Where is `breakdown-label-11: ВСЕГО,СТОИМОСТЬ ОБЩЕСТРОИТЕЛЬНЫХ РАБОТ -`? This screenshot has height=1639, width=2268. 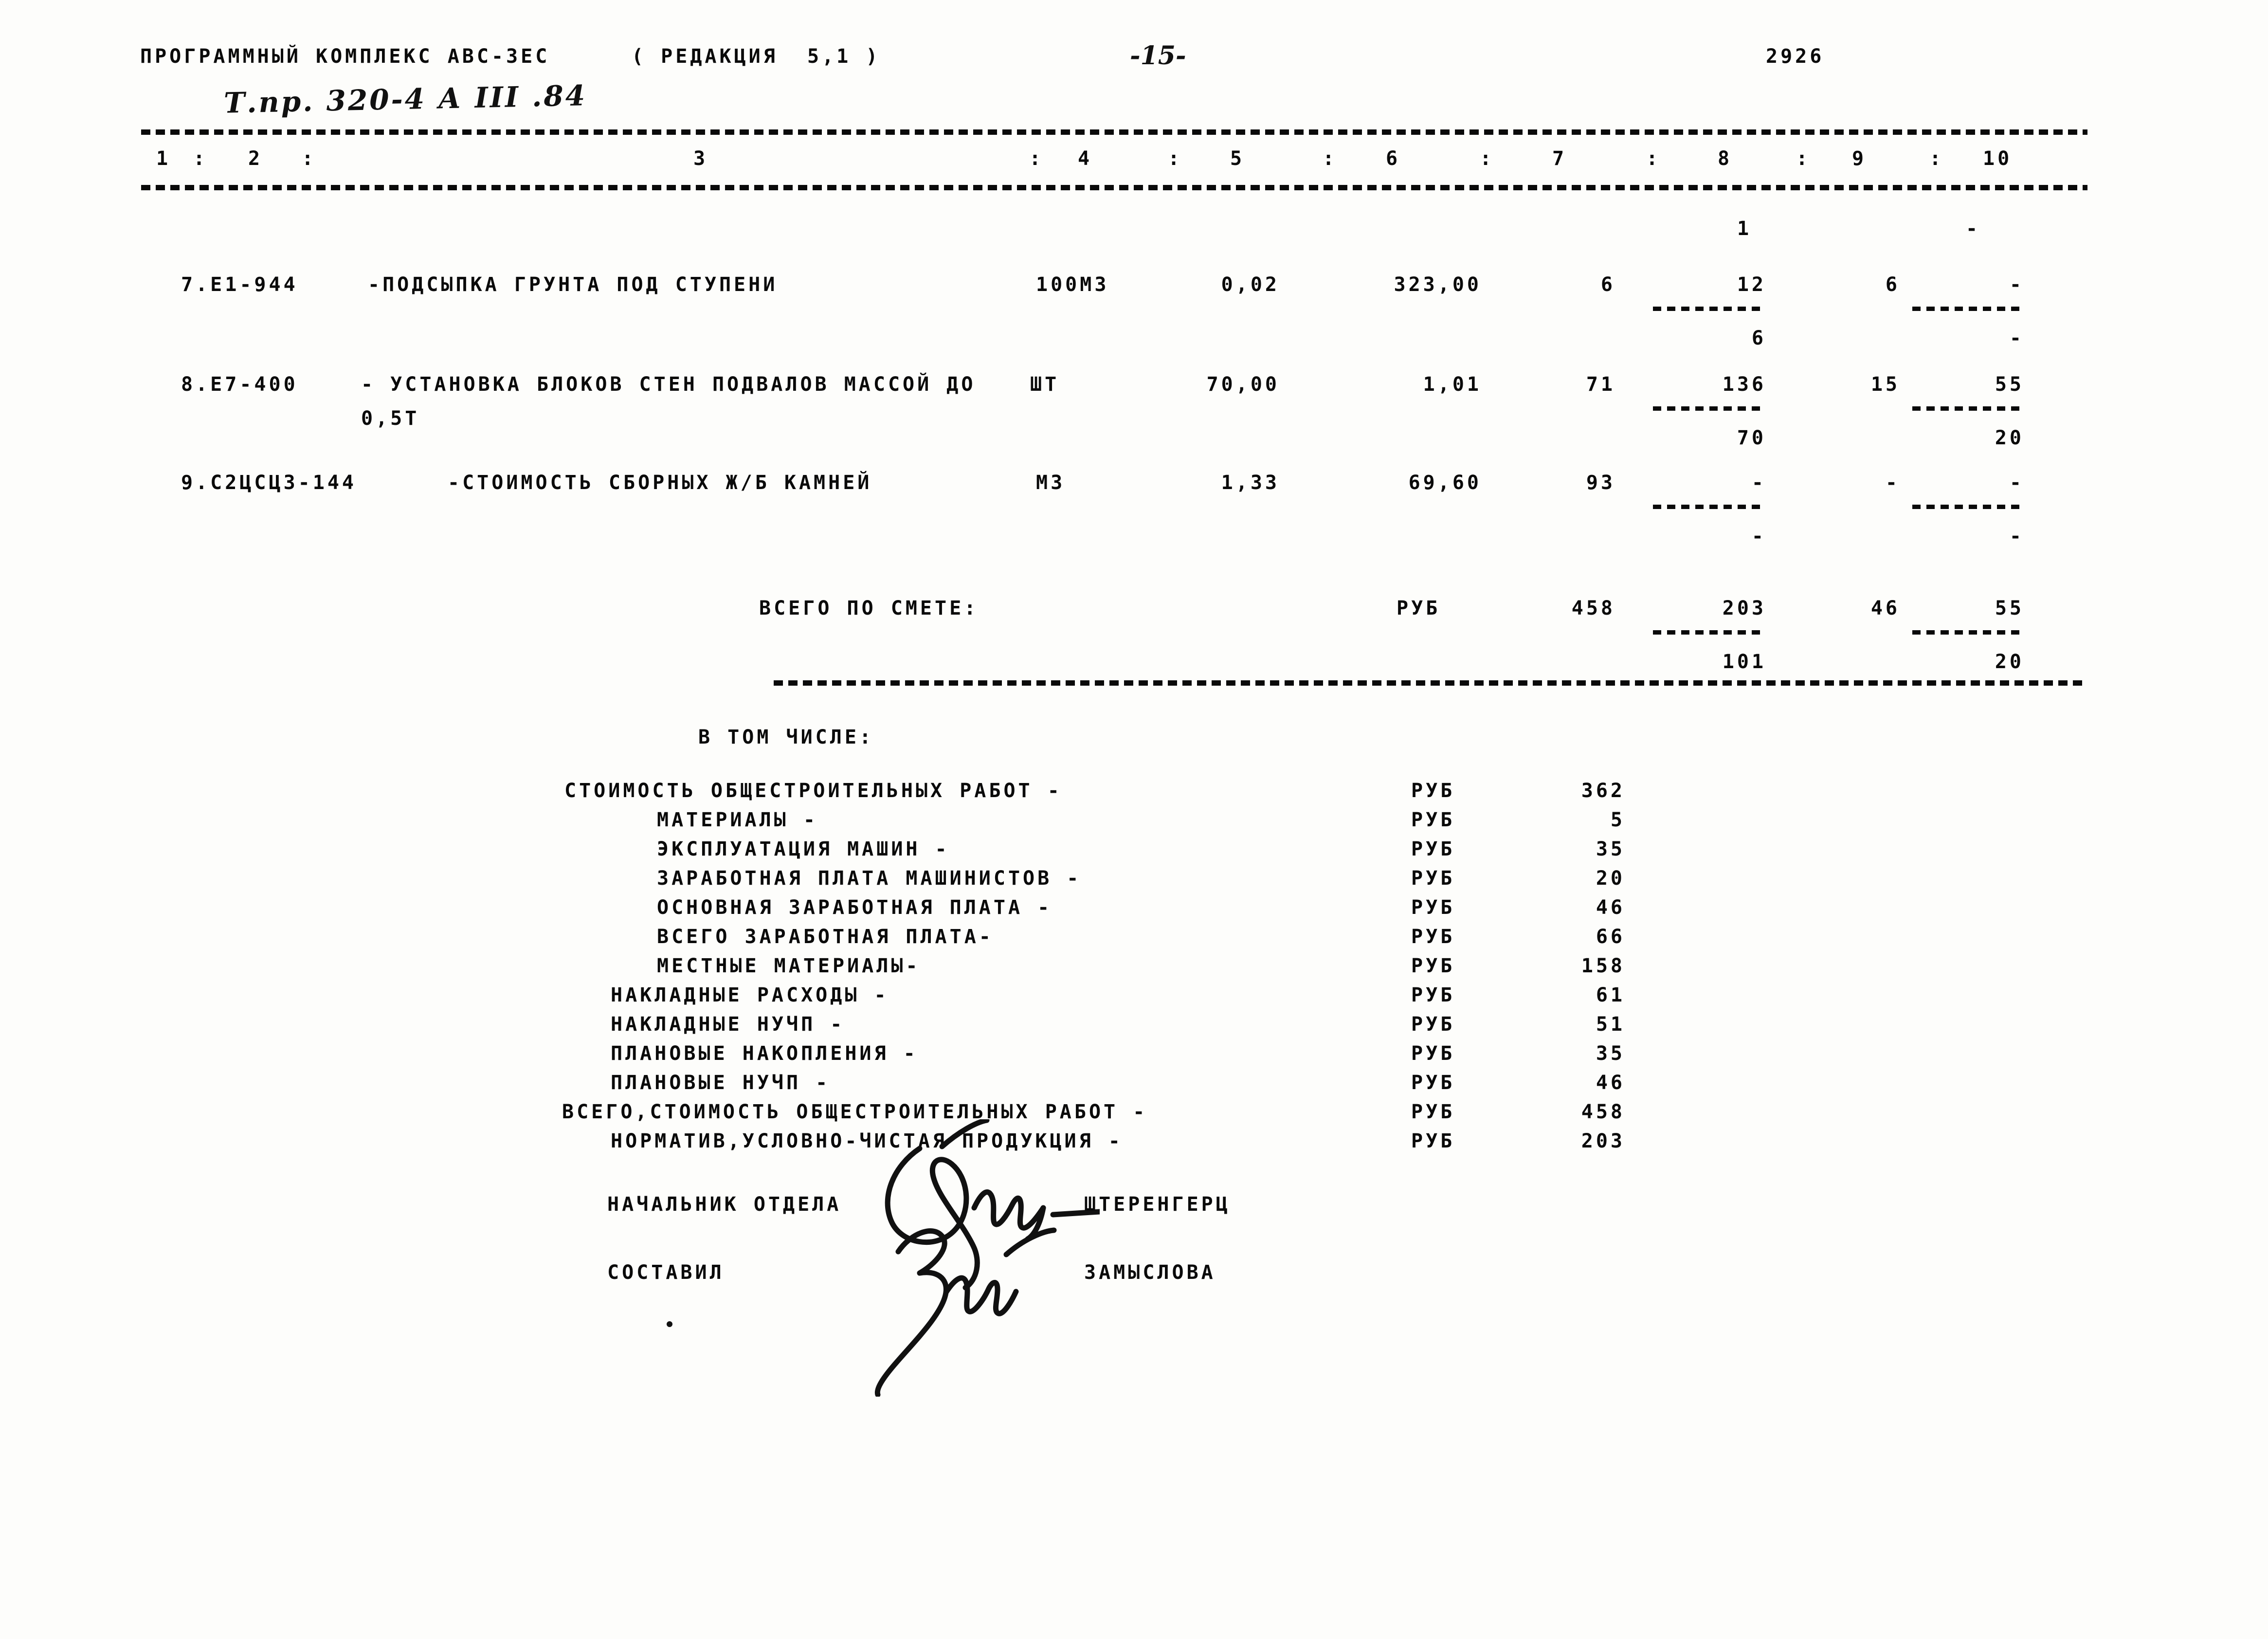 breakdown-label-11: ВСЕГО,СТОИМОСТЬ ОБЩЕСТРОИТЕЛЬНЫХ РАБОТ - is located at coordinates (855, 1112).